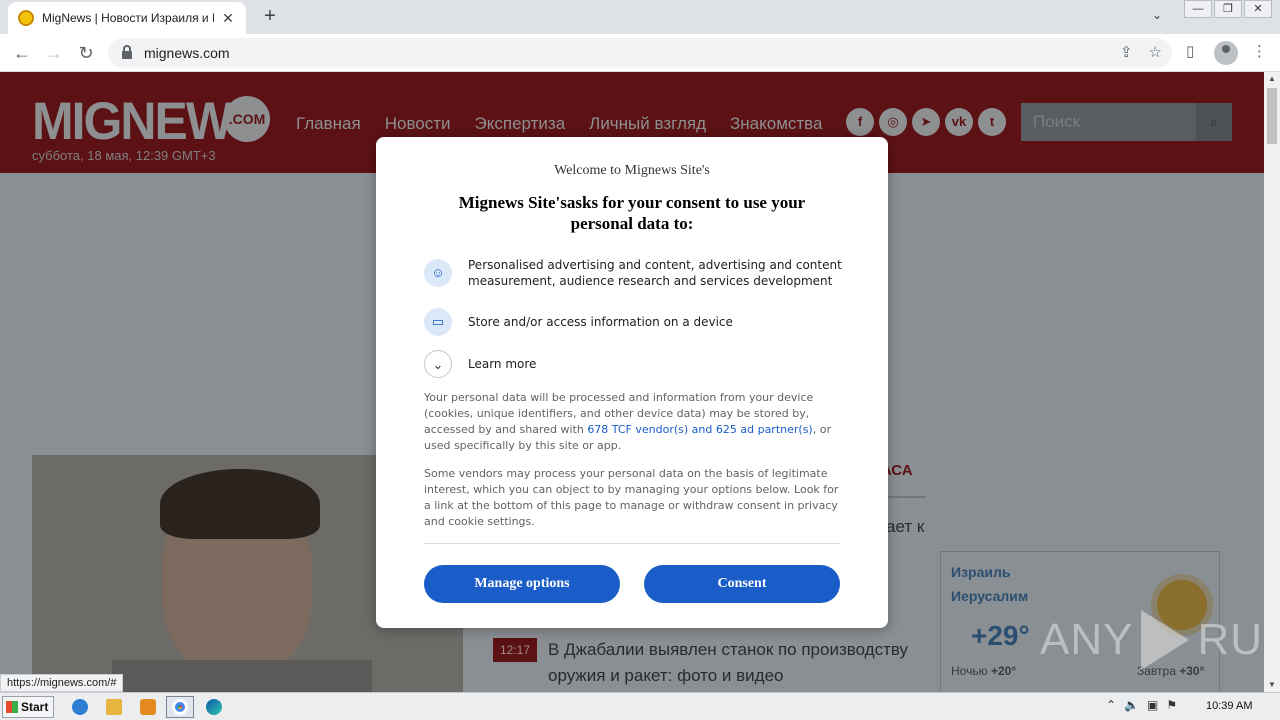 This screenshot has height=720, width=1280. I want to click on weather-night: Ночью +20°, so click(983, 671).